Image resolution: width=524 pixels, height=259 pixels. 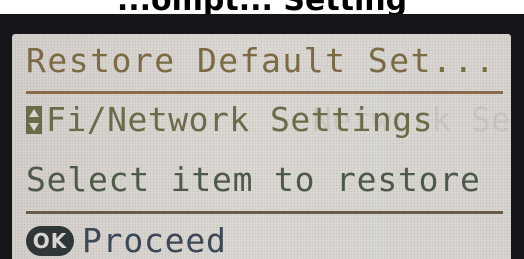 What do you see at coordinates (154, 240) in the screenshot?
I see `proceed-label: Proceed` at bounding box center [154, 240].